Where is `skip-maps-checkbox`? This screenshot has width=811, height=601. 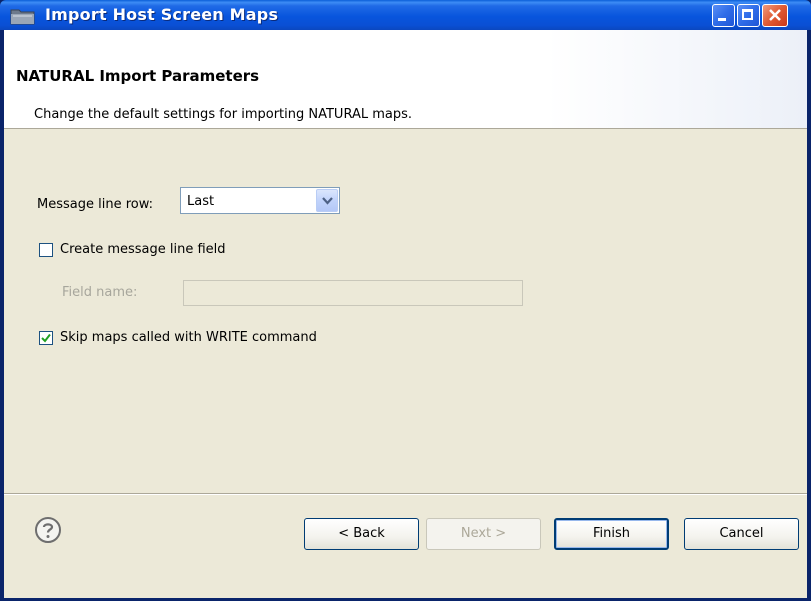 skip-maps-checkbox is located at coordinates (46, 338).